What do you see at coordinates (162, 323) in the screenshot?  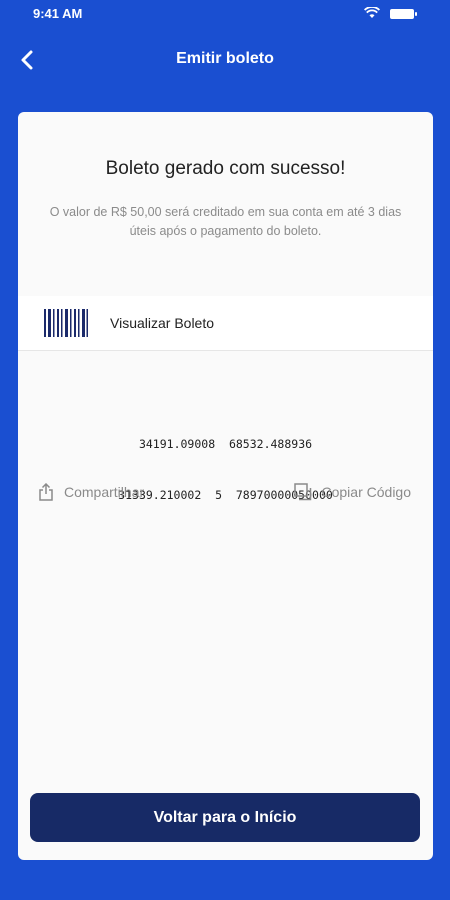 I see `view-boleto-label: Visualizar Boleto` at bounding box center [162, 323].